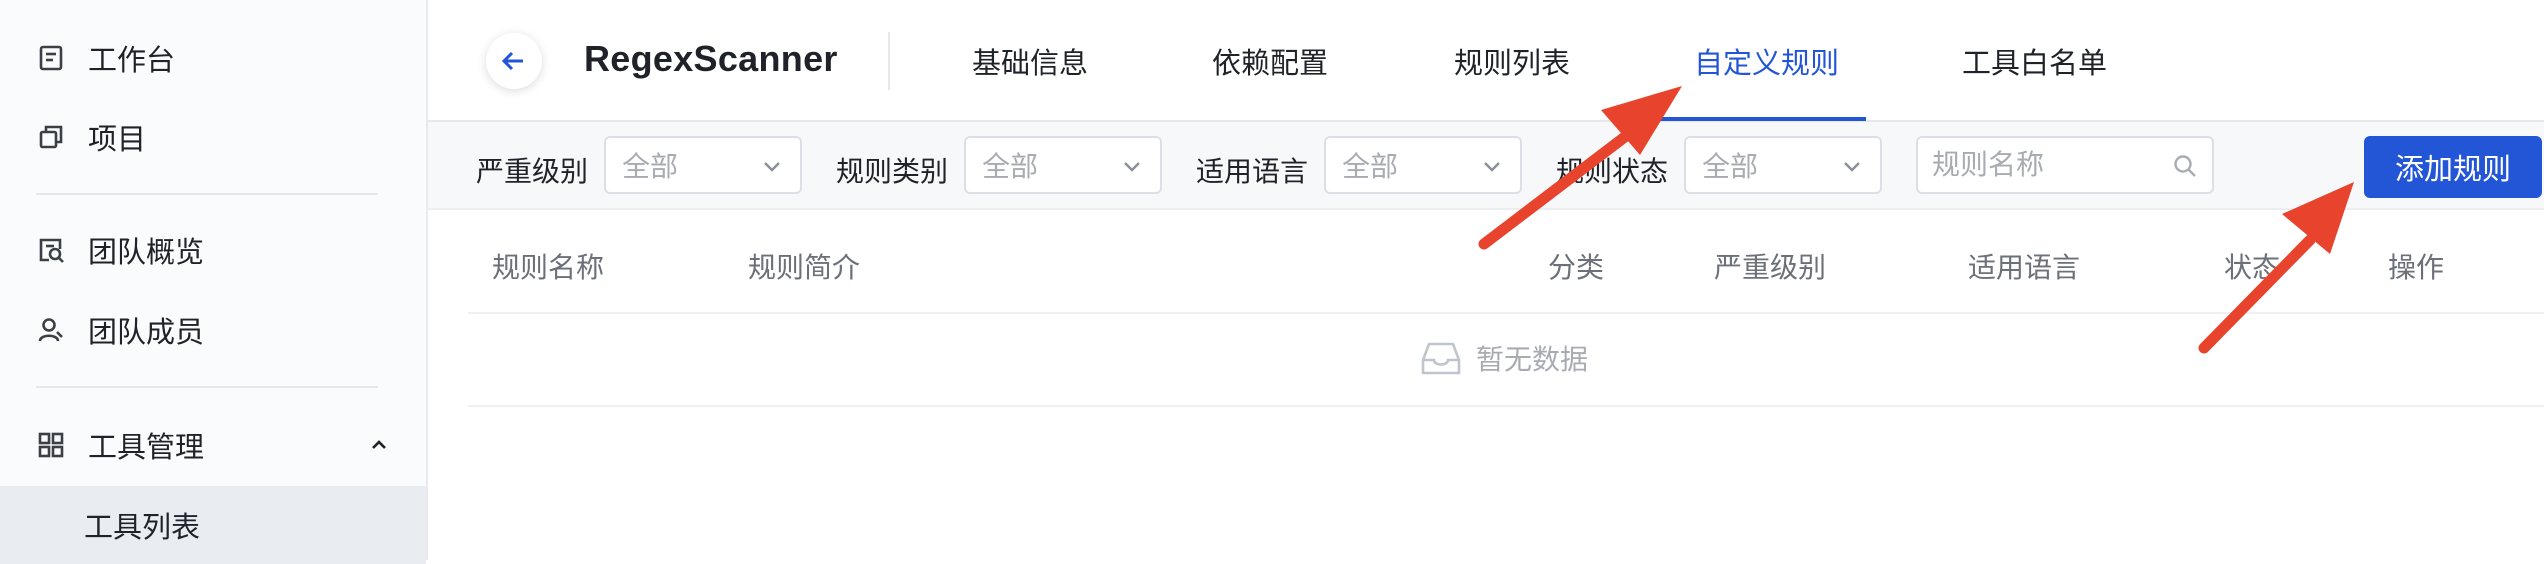  Describe the element at coordinates (213, 137) in the screenshot. I see `sidebar-item-project: 项目` at that location.